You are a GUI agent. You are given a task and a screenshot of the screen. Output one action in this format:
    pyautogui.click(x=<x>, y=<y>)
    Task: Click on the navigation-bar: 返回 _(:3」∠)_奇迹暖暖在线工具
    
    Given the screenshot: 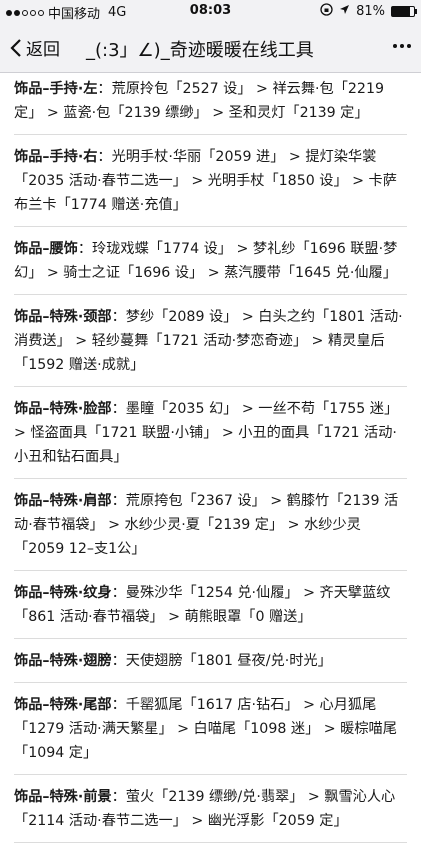 What is the action you would take?
    pyautogui.click(x=210, y=47)
    